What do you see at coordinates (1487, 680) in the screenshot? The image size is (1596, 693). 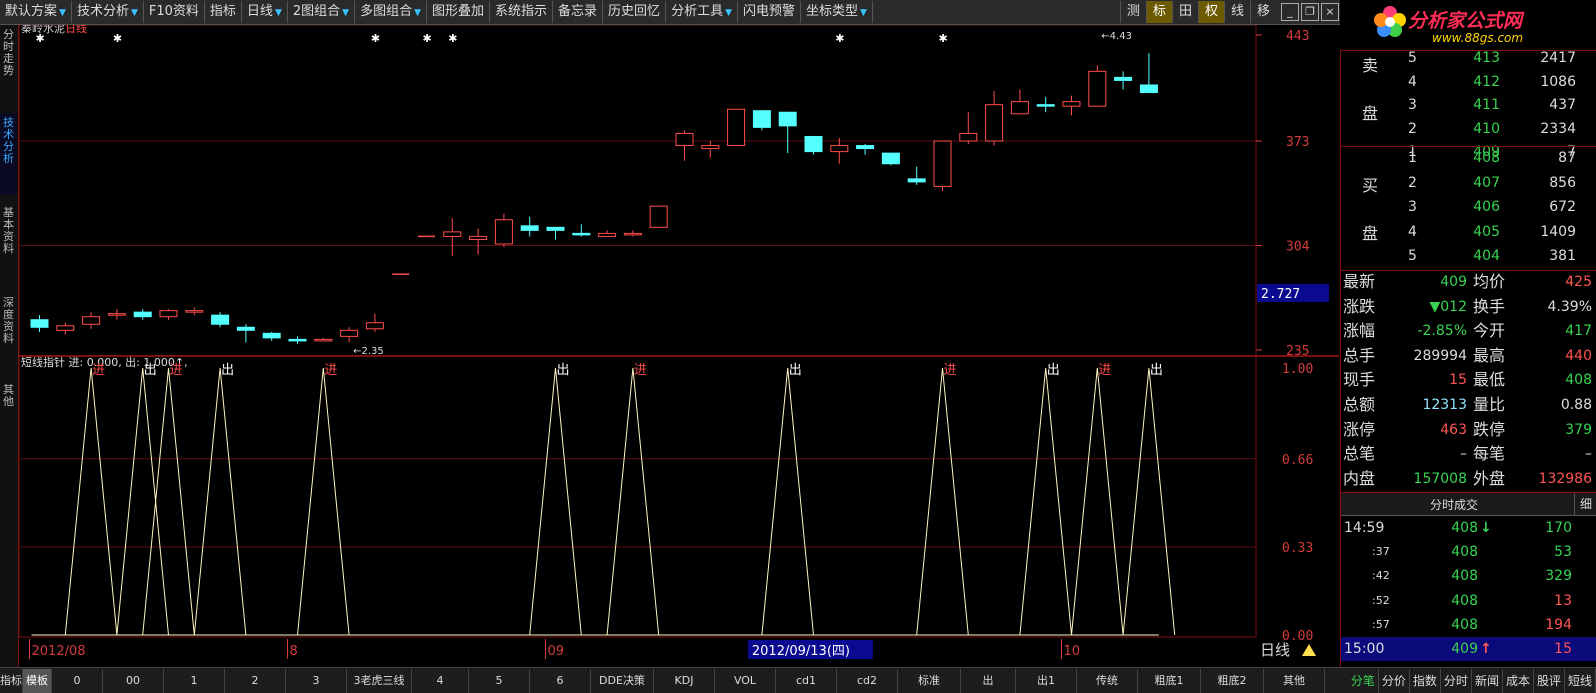 I see `bottom-right-tab-4: 新闻` at bounding box center [1487, 680].